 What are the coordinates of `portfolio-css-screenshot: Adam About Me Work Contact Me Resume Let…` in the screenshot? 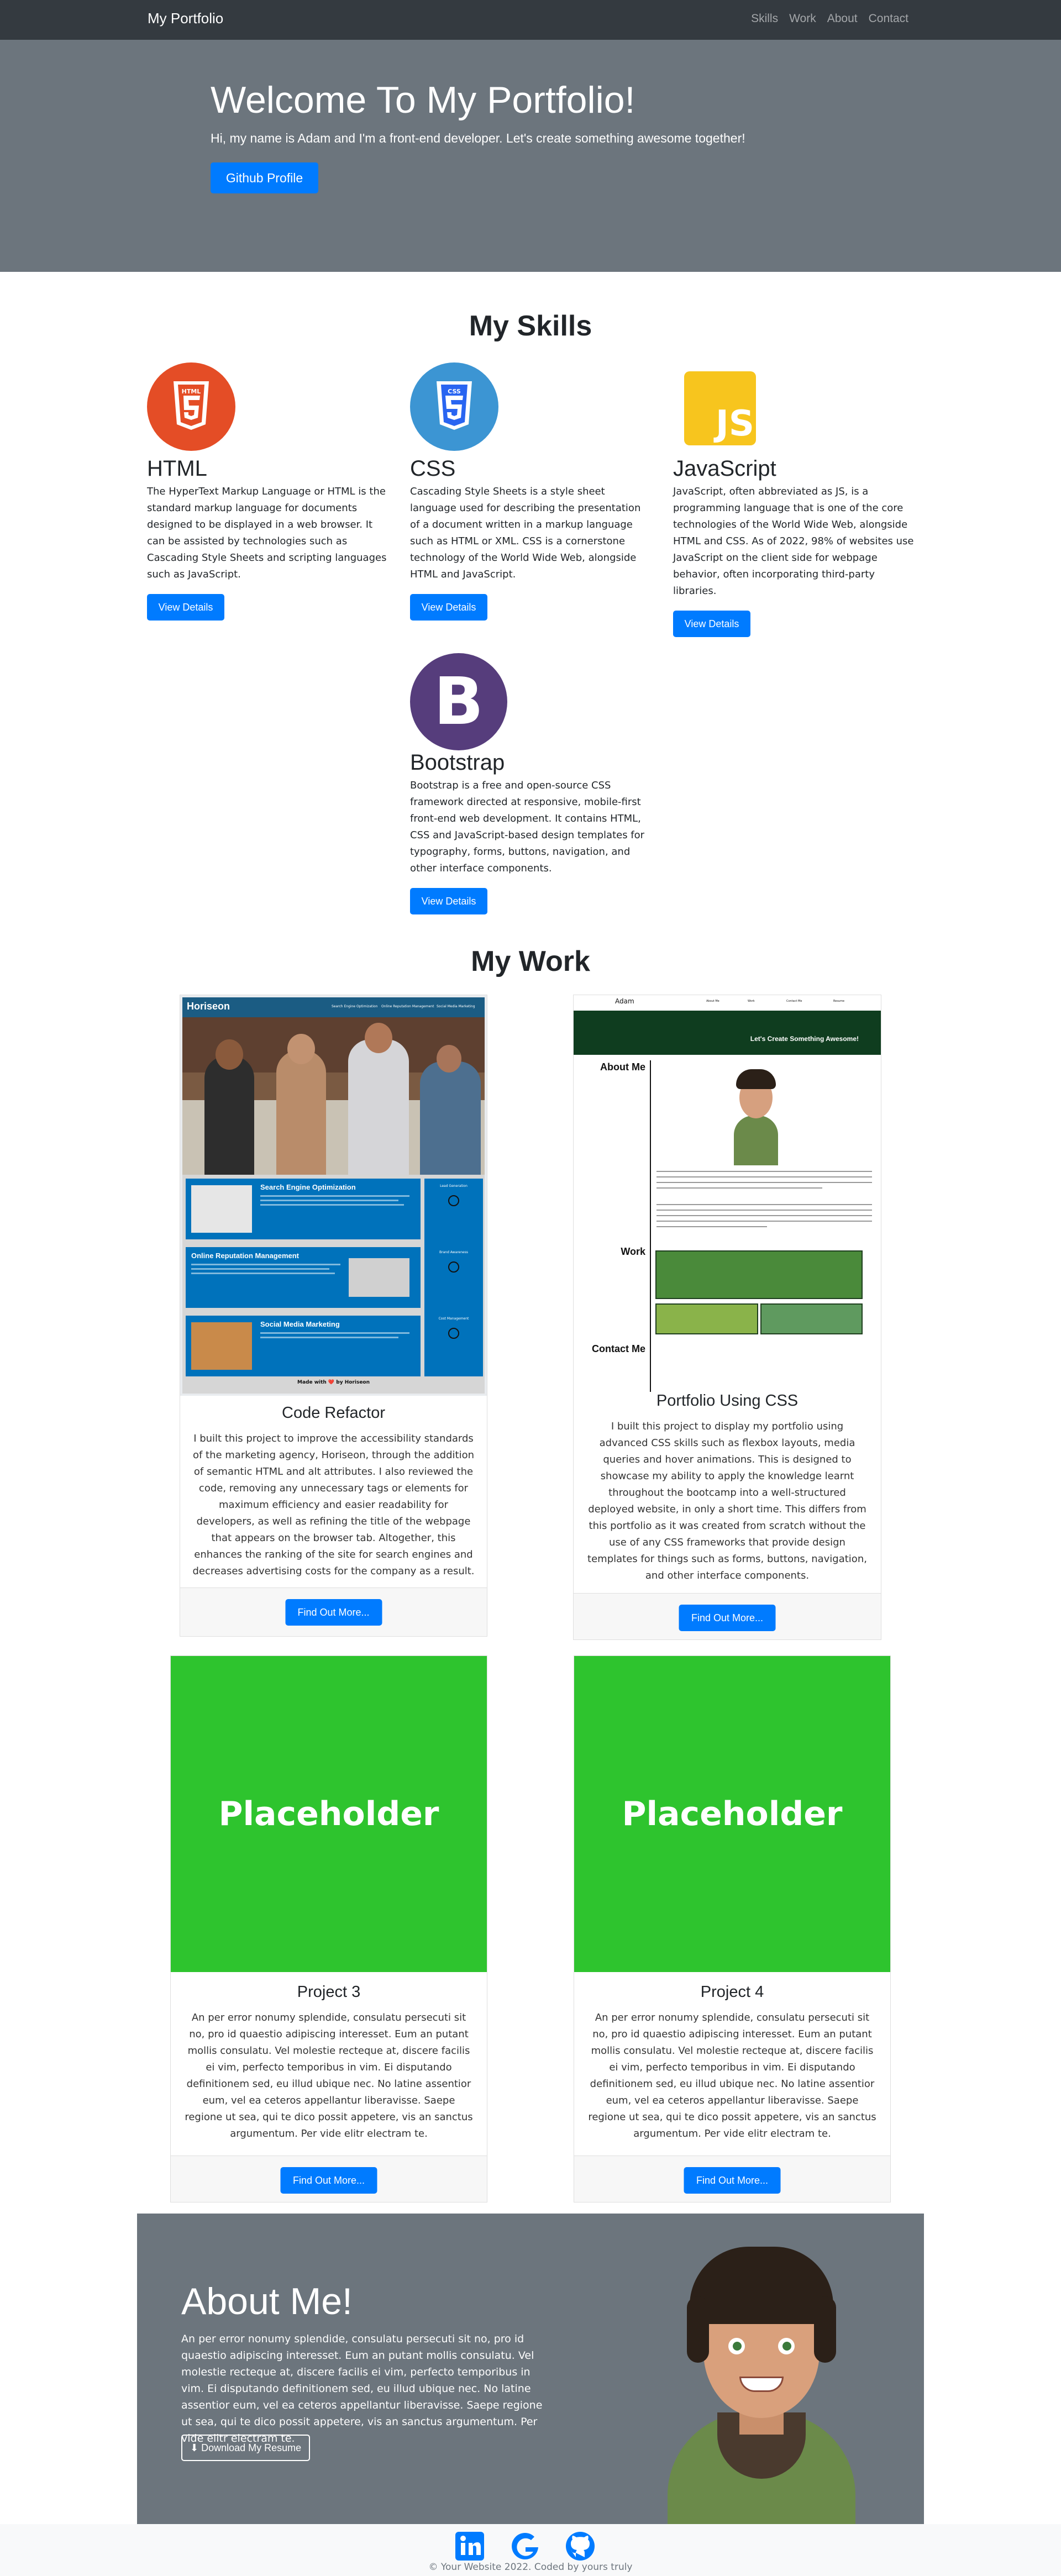 It's located at (727, 1196).